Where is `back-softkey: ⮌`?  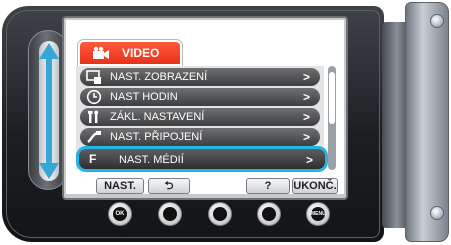
back-softkey: ⮌ is located at coordinates (169, 186).